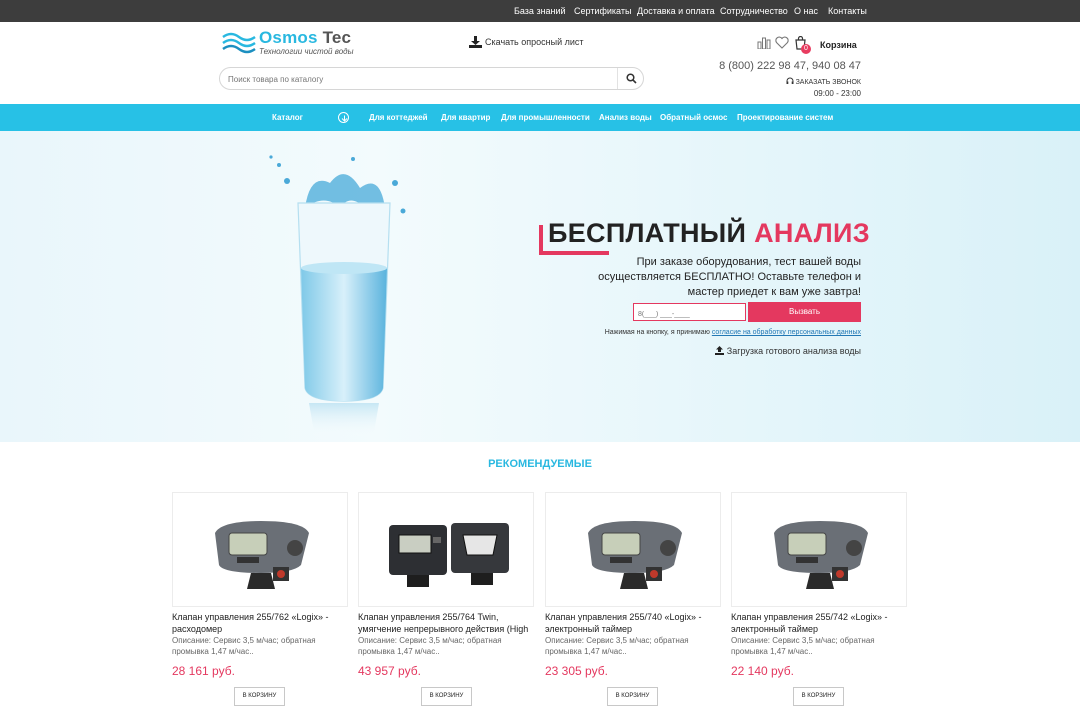 Image resolution: width=1080 pixels, height=720 pixels. I want to click on working-hours: 09:00 - 23:00, so click(837, 93).